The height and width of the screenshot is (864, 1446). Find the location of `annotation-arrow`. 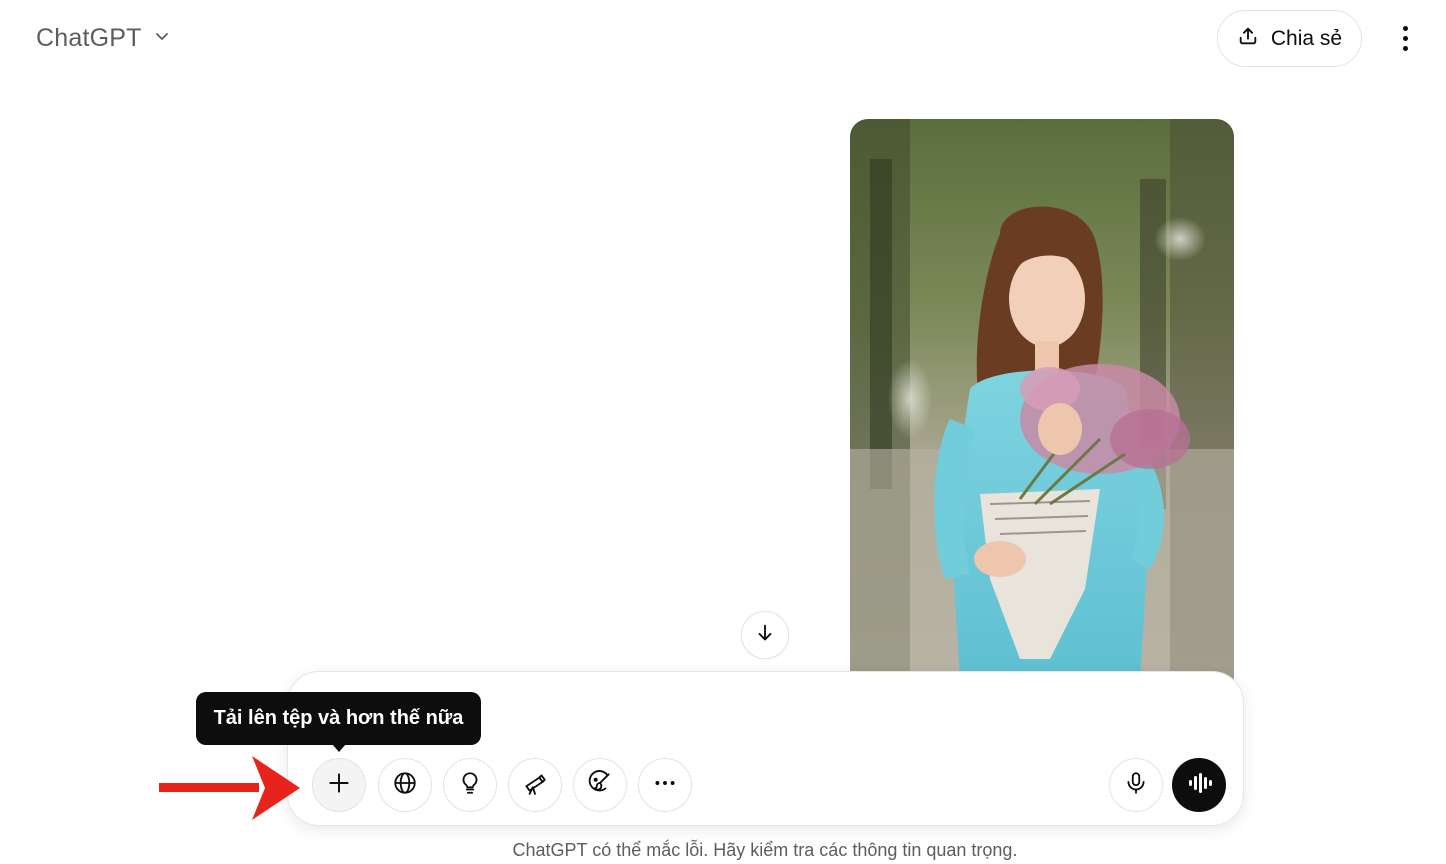

annotation-arrow is located at coordinates (229, 788).